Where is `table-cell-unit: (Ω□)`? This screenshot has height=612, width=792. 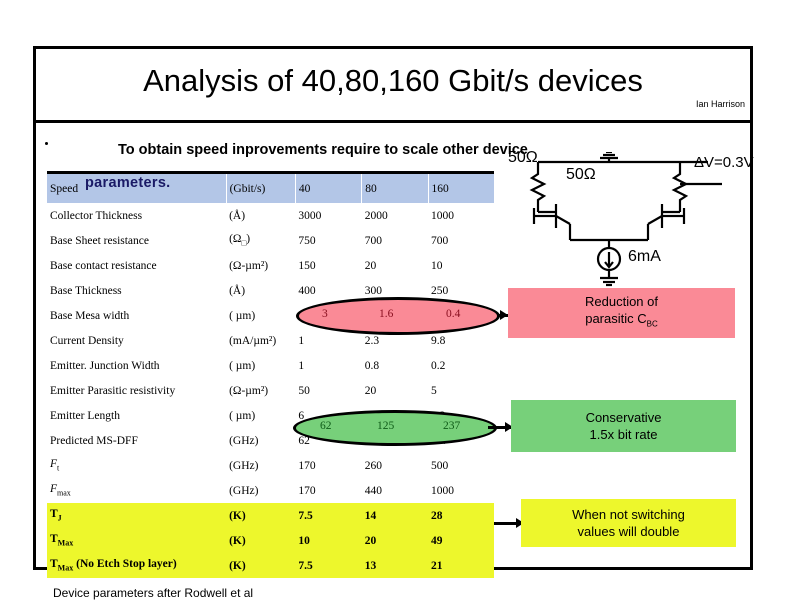 table-cell-unit: (Ω□) is located at coordinates (240, 240).